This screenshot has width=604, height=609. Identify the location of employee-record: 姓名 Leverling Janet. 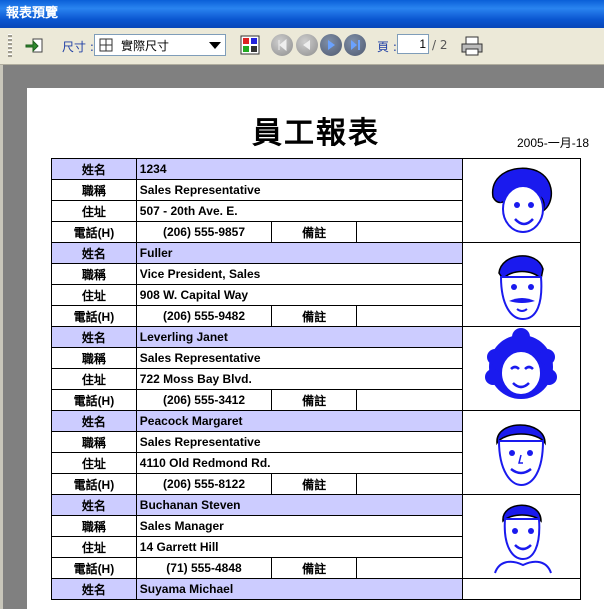
(316, 368).